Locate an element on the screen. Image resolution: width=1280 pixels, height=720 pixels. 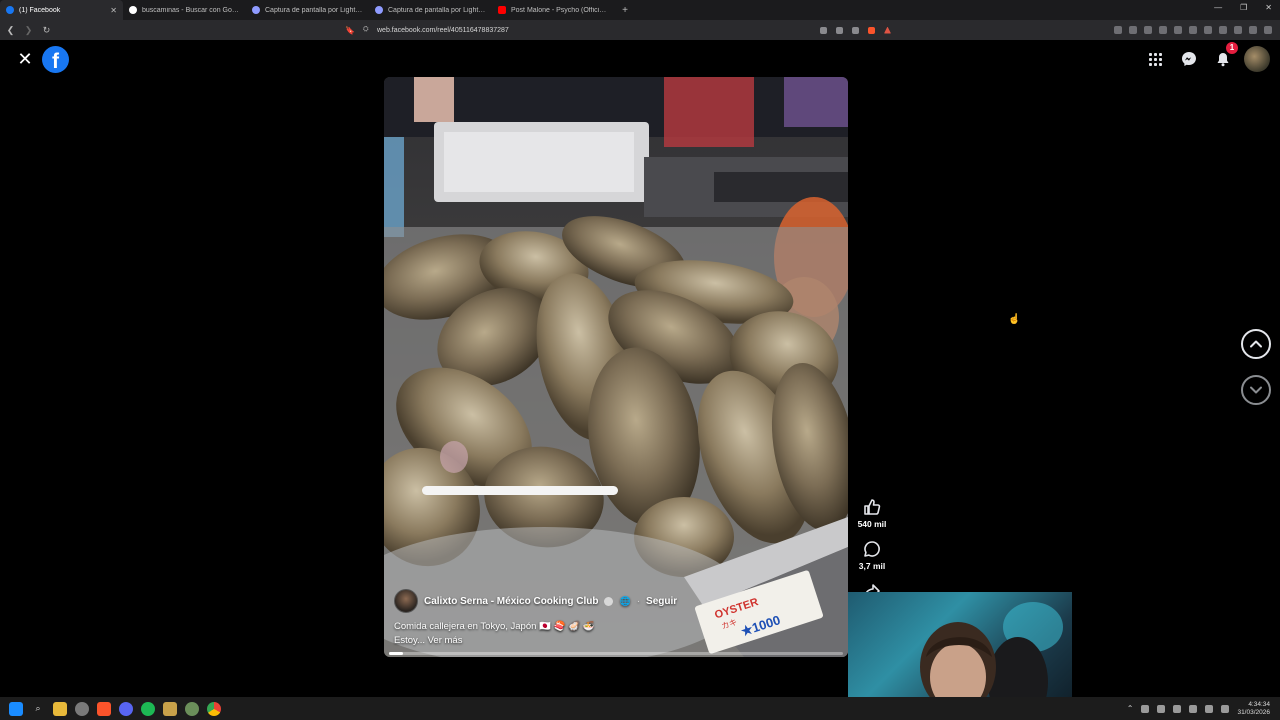
bell-icon is located at coordinates (1223, 59).